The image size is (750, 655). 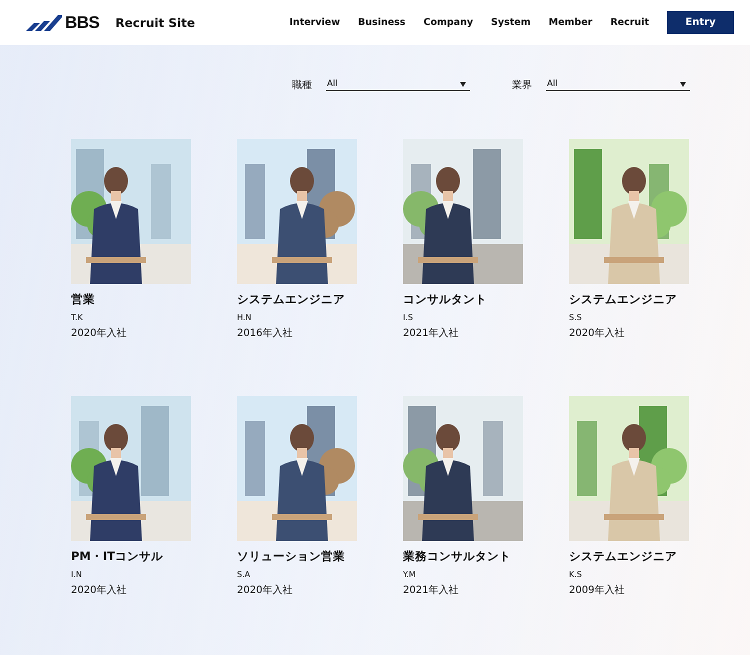 I want to click on join-year: 2016年入社, so click(x=265, y=333).